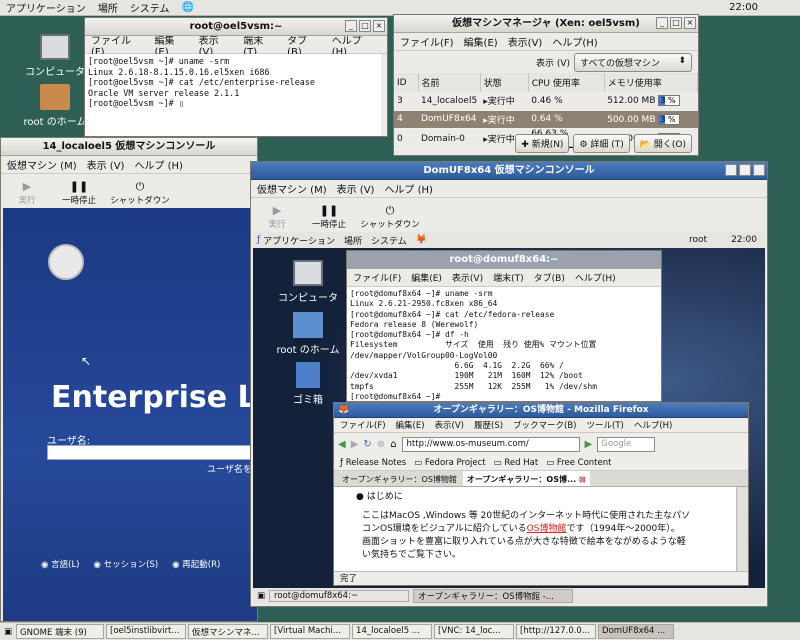 The image size is (800, 640). I want to click on view-filter-select: すべての仮想マシン ⬍, so click(633, 62).